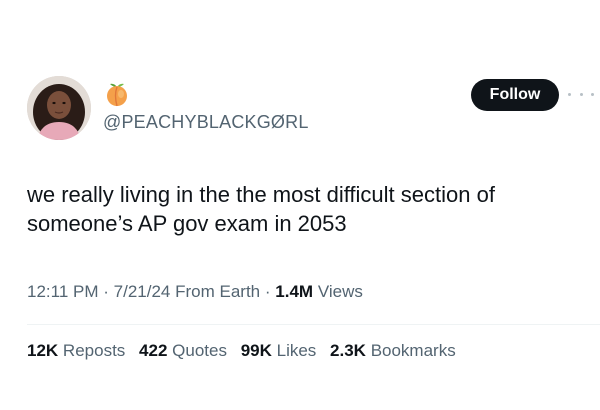 The width and height of the screenshot is (600, 410). Describe the element at coordinates (256, 350) in the screenshot. I see `likes-count: 99K` at that location.